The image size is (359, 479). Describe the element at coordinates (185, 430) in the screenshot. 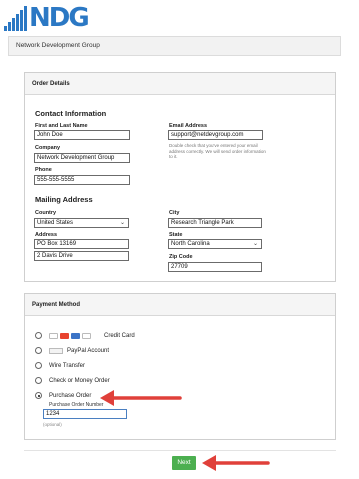

I see `annotation-arrows` at that location.